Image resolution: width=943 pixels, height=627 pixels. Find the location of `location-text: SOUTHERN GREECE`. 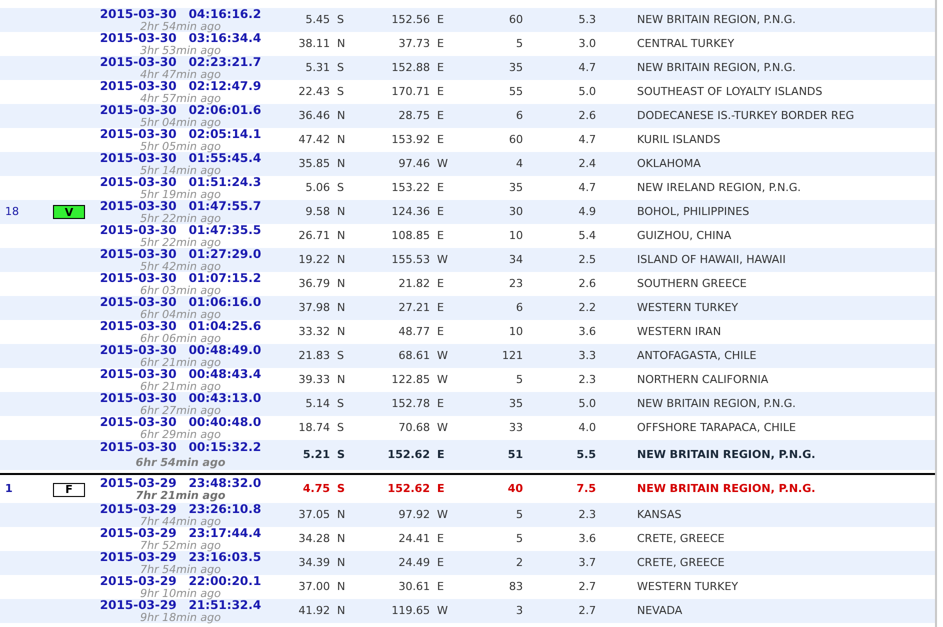

location-text: SOUTHERN GREECE is located at coordinates (692, 283).